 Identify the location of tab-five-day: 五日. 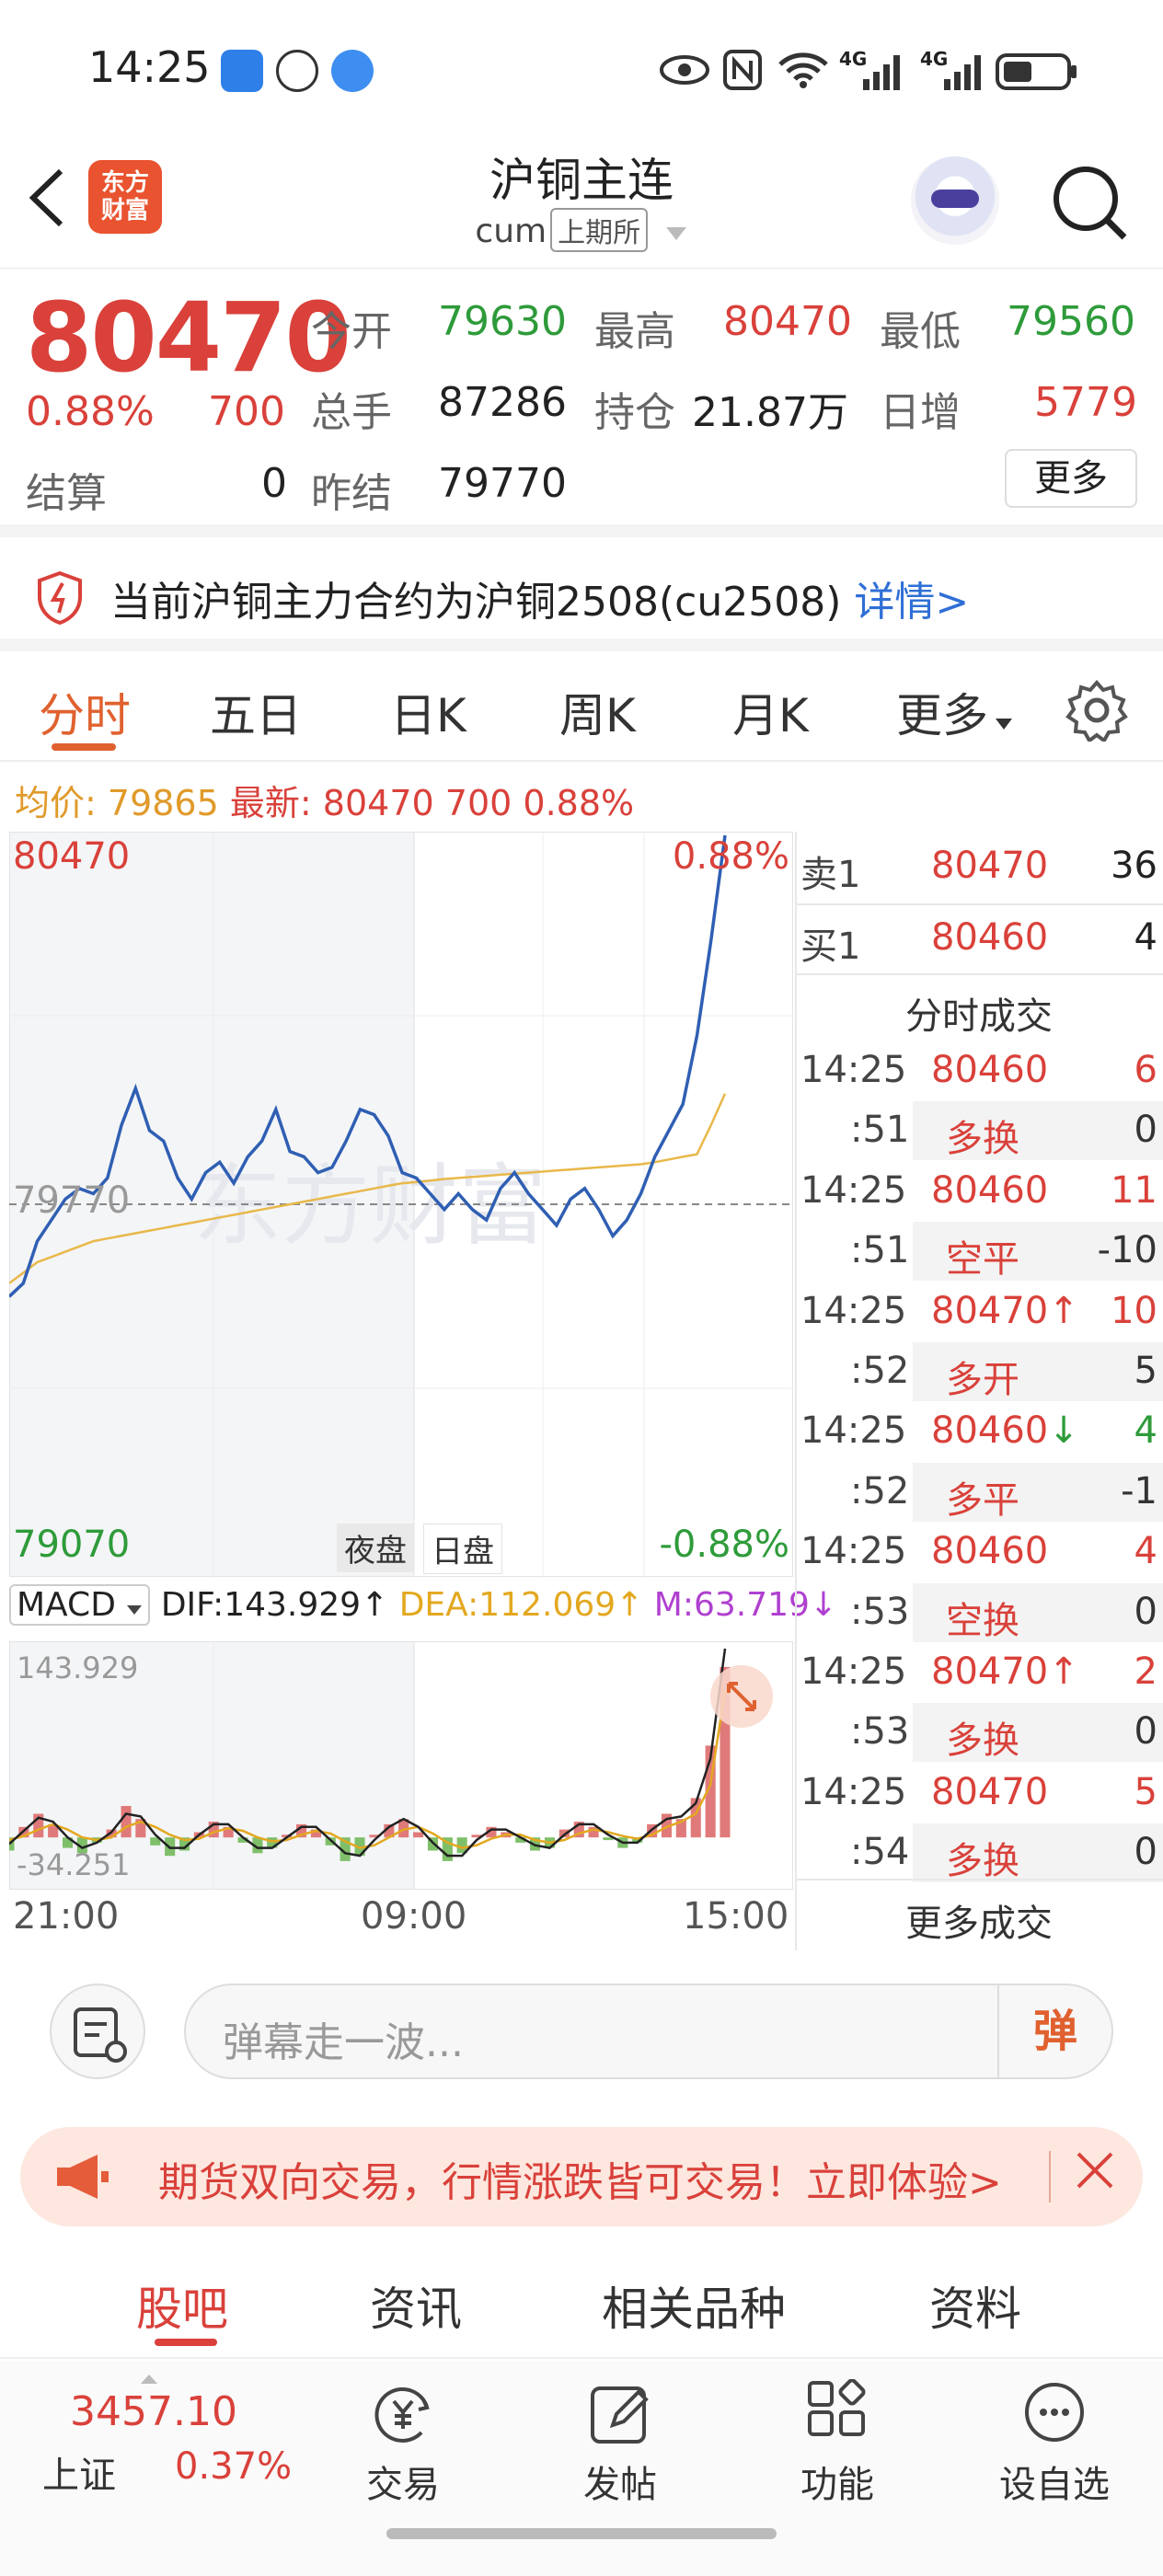
(256, 712).